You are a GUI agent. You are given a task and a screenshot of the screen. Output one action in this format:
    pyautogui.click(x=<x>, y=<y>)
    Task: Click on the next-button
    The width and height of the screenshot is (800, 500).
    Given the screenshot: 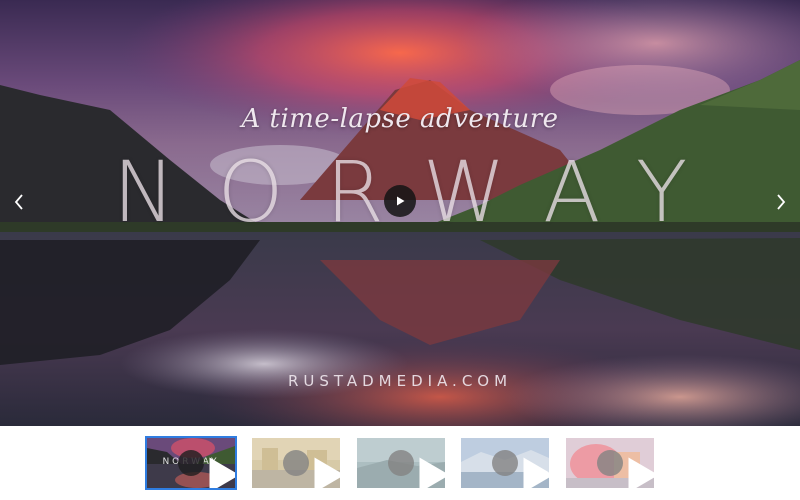 What is the action you would take?
    pyautogui.click(x=781, y=202)
    